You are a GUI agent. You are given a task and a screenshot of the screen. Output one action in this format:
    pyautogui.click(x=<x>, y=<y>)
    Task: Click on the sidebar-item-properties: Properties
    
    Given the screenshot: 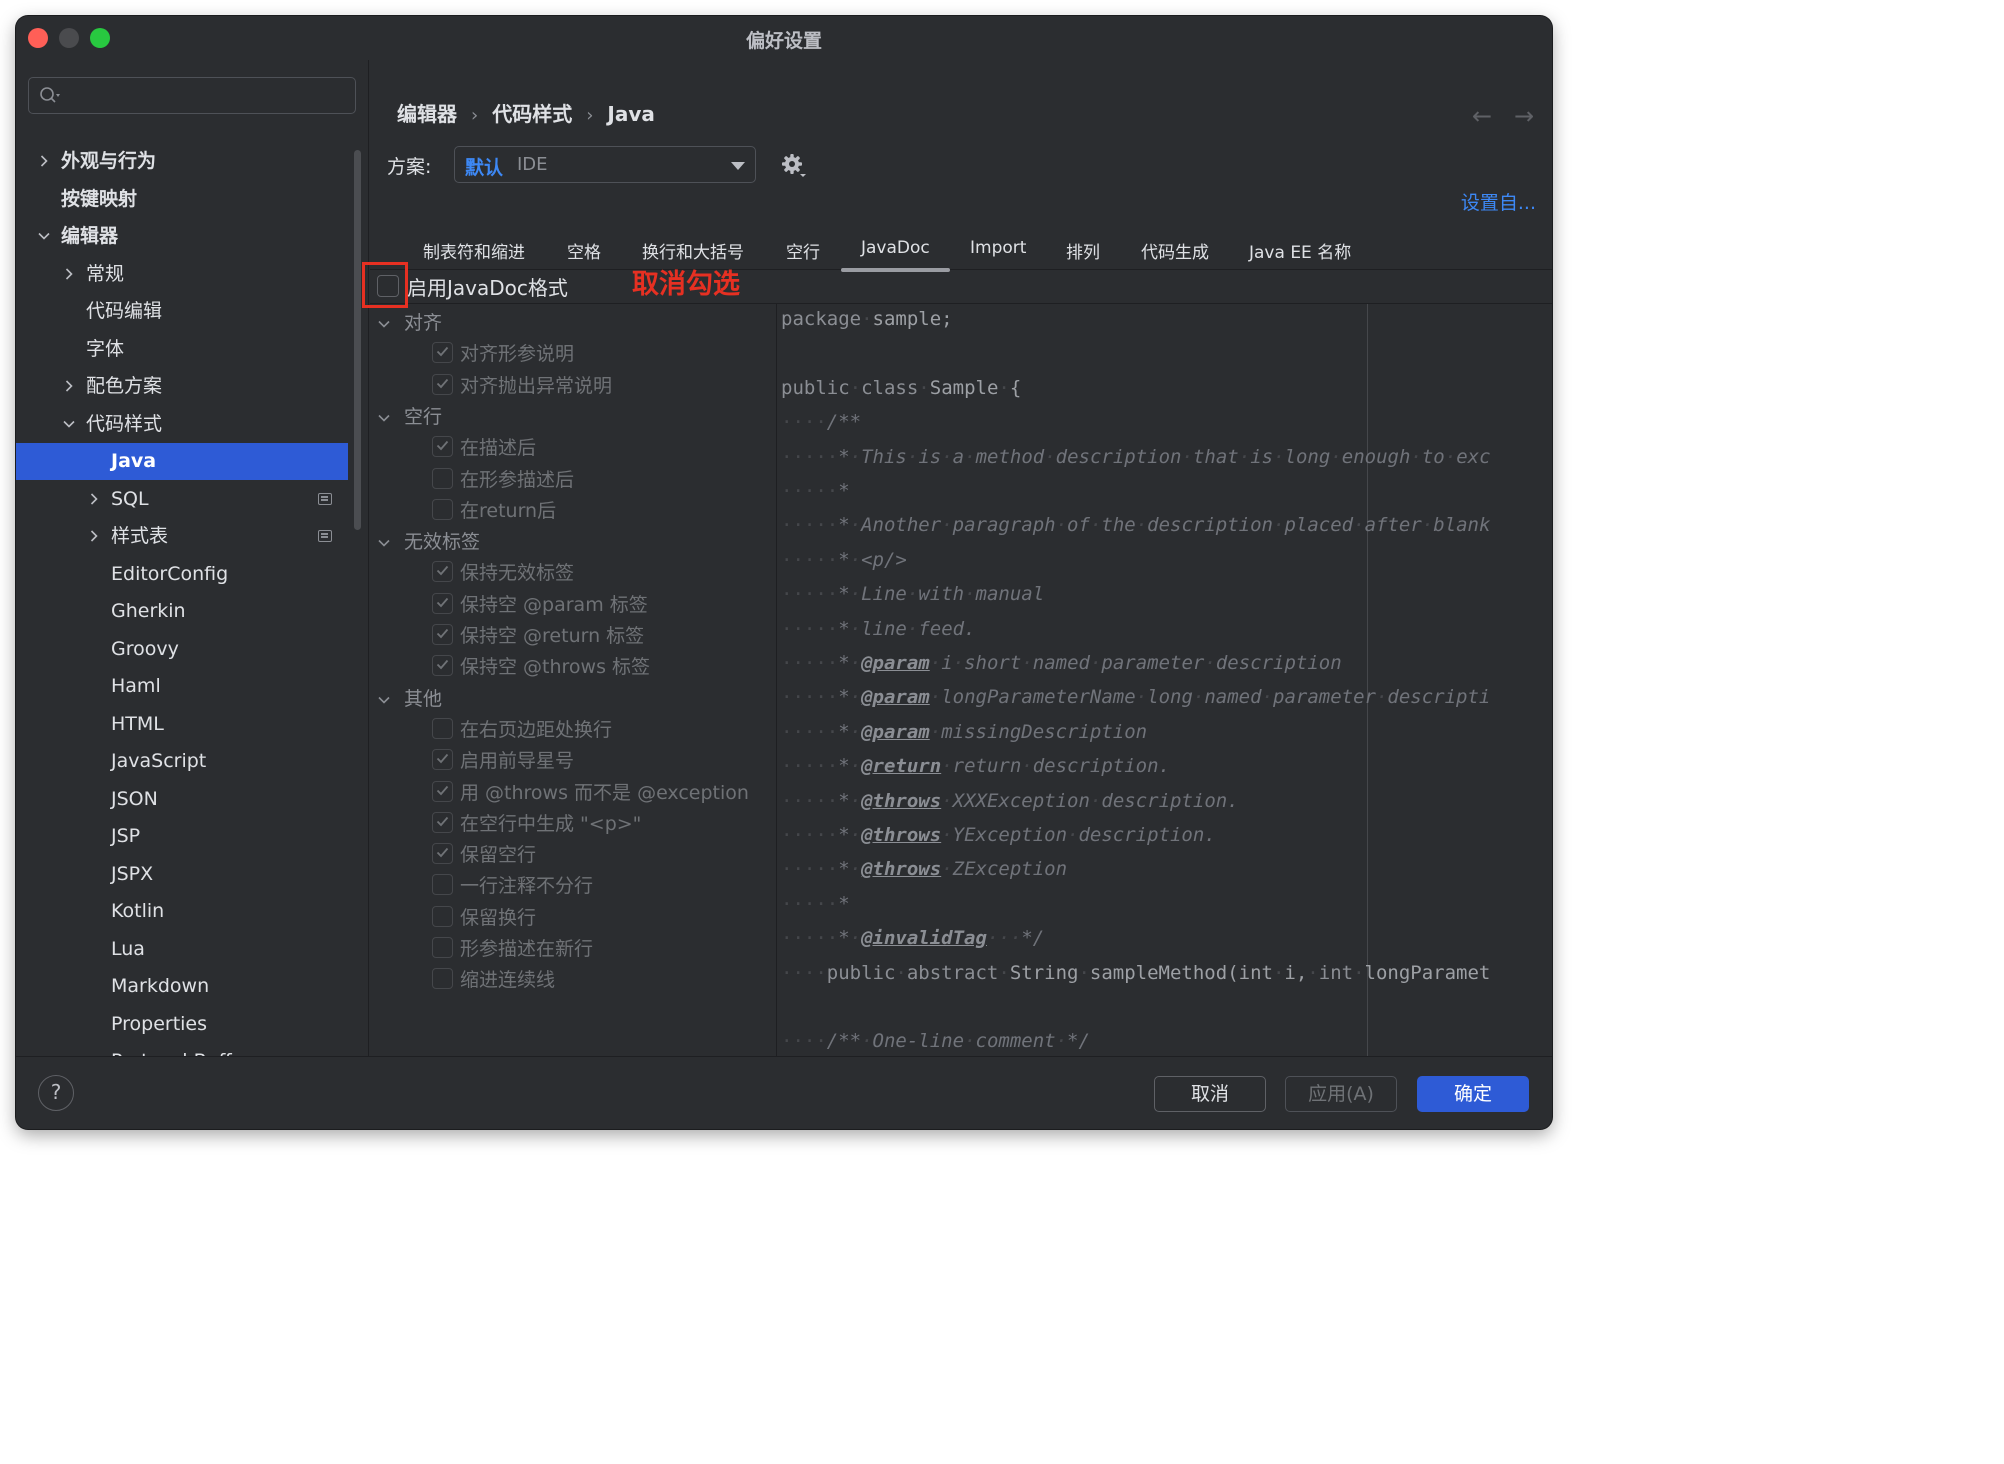 What is the action you would take?
    pyautogui.click(x=182, y=1024)
    